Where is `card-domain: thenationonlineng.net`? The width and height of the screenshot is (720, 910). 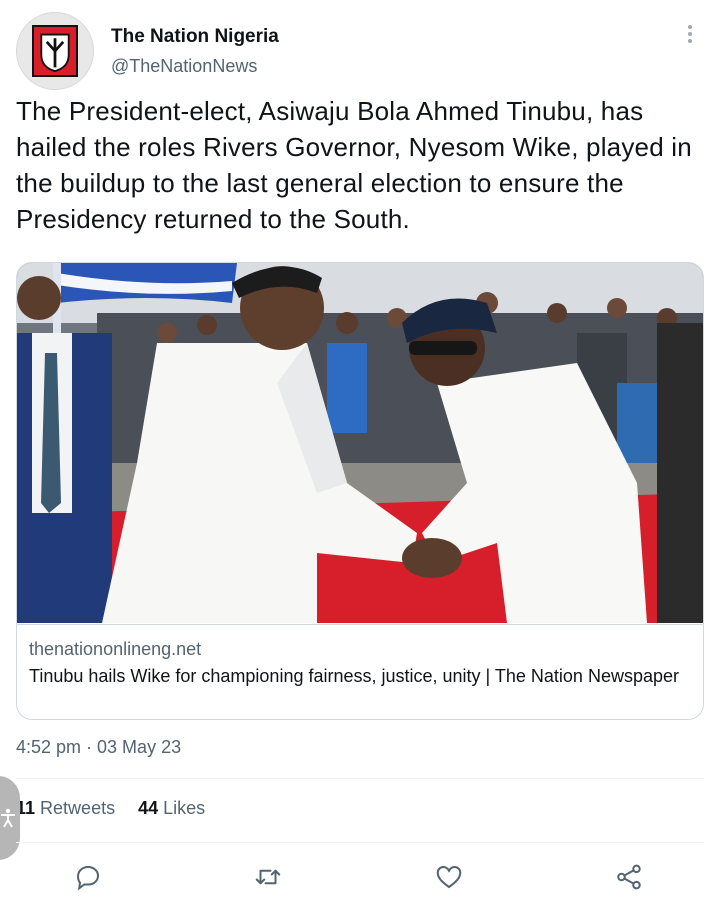
card-domain: thenationonlineng.net is located at coordinates (115, 649).